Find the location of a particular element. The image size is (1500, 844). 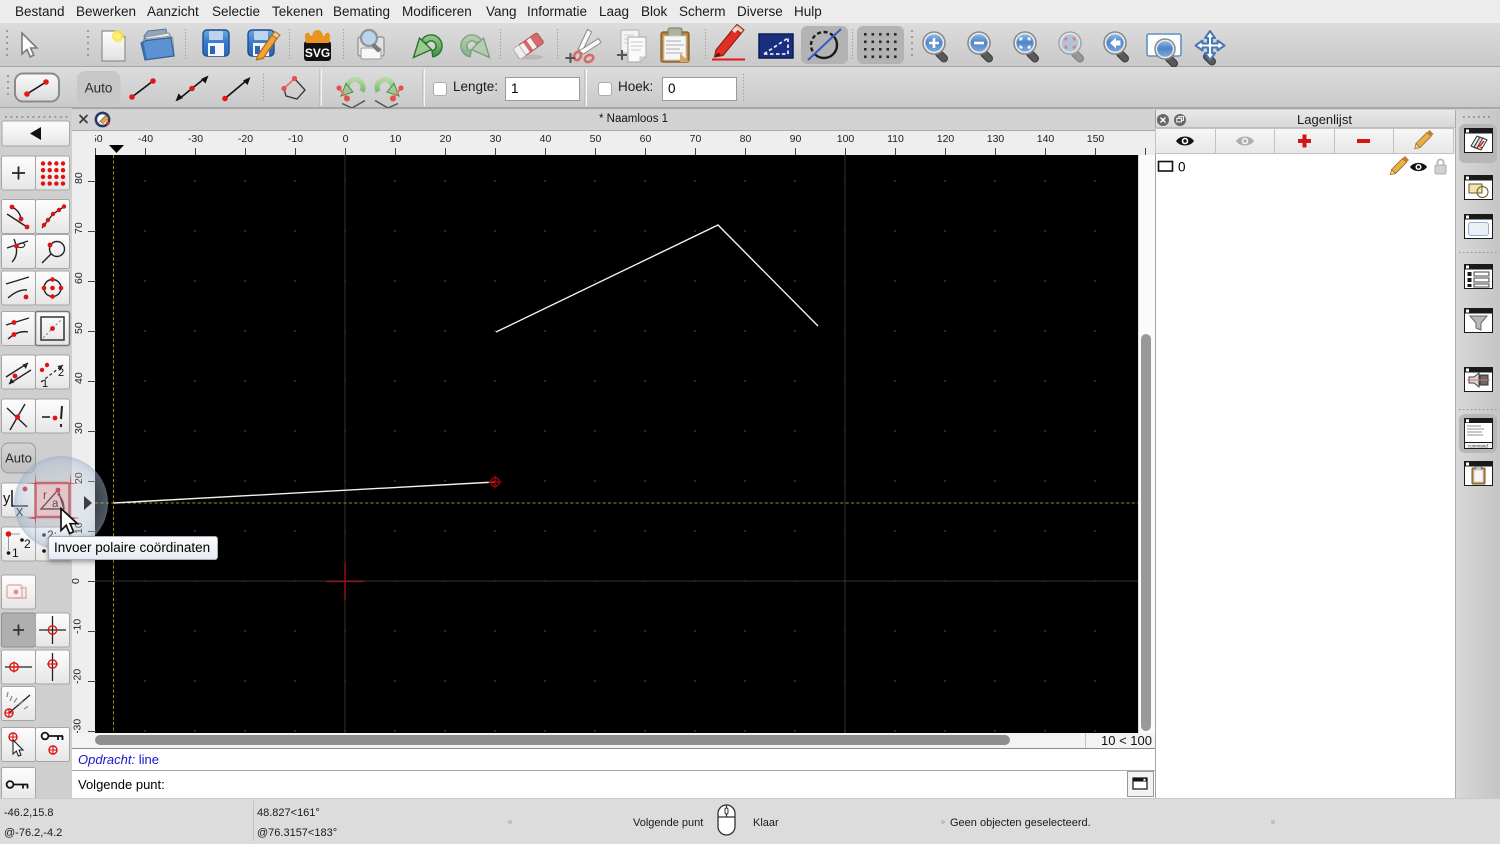

svg-text: SVG is located at coordinates (317, 53).